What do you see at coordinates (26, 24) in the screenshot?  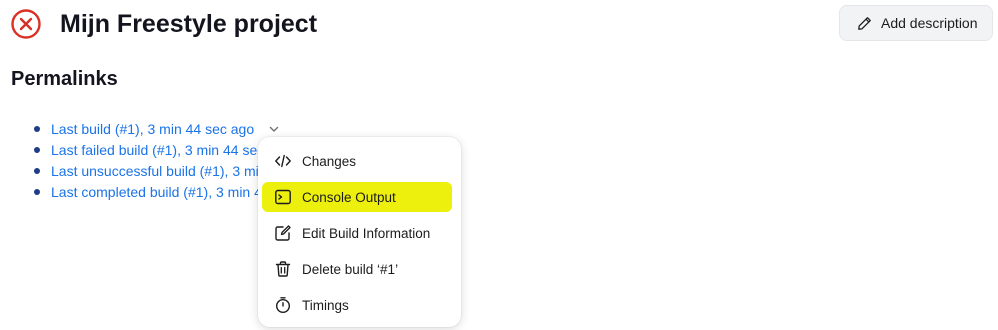 I see `failed-status-icon` at bounding box center [26, 24].